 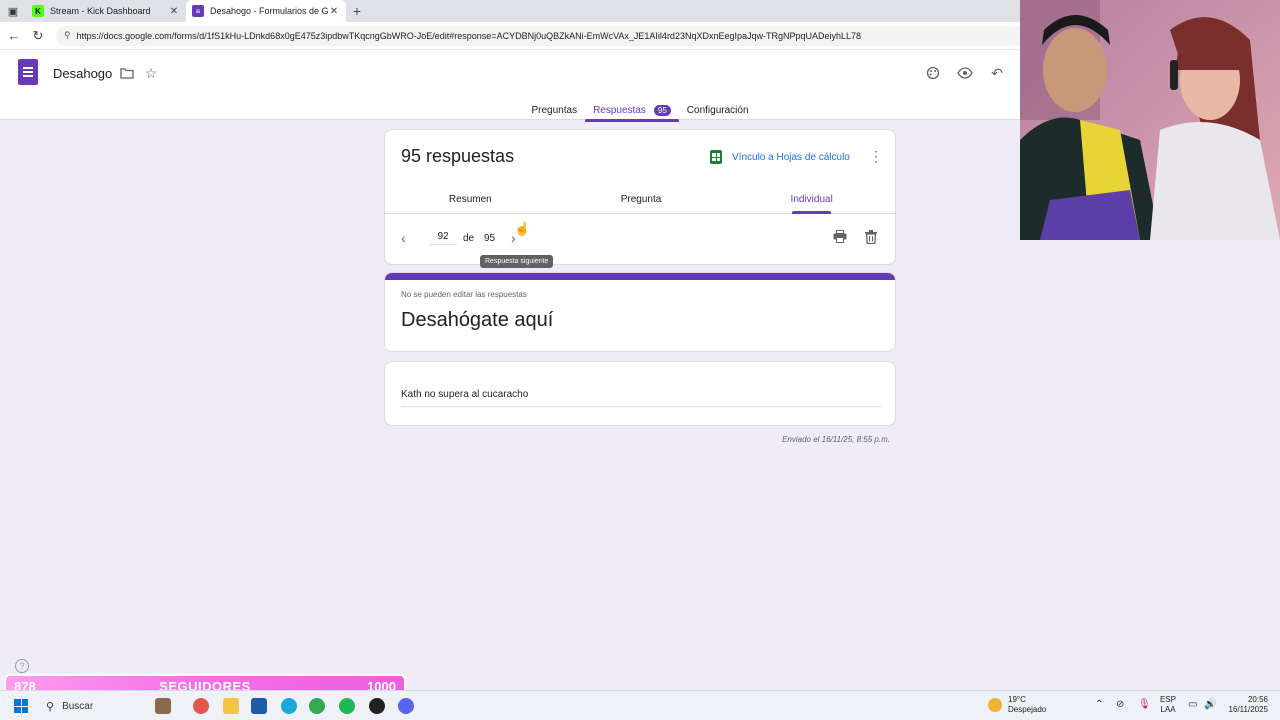 I want to click on obs-icon, so click(x=377, y=706).